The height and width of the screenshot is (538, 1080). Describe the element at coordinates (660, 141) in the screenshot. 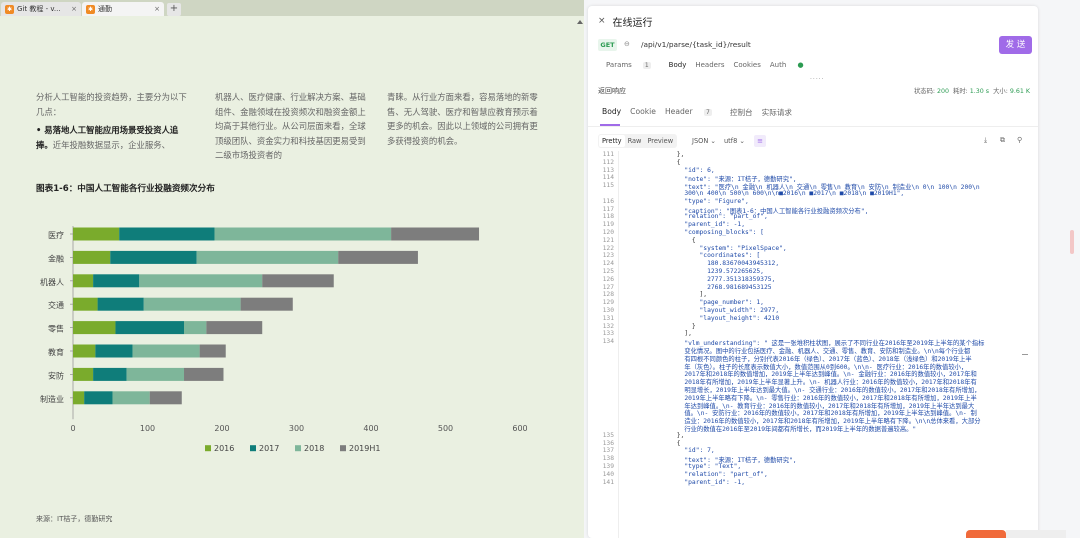

I see `view-preview: Preview` at that location.